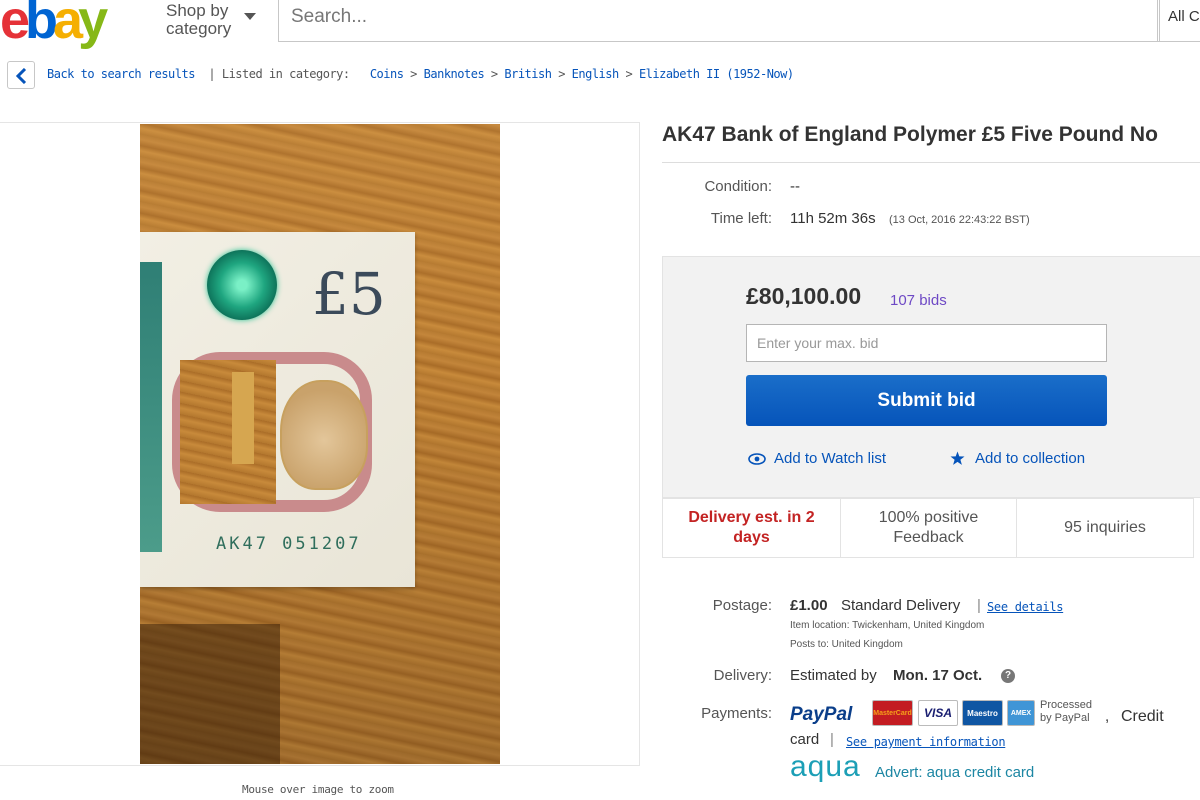 This screenshot has height=800, width=1200. What do you see at coordinates (918, 300) in the screenshot?
I see `bid-count-link: 107 bids` at bounding box center [918, 300].